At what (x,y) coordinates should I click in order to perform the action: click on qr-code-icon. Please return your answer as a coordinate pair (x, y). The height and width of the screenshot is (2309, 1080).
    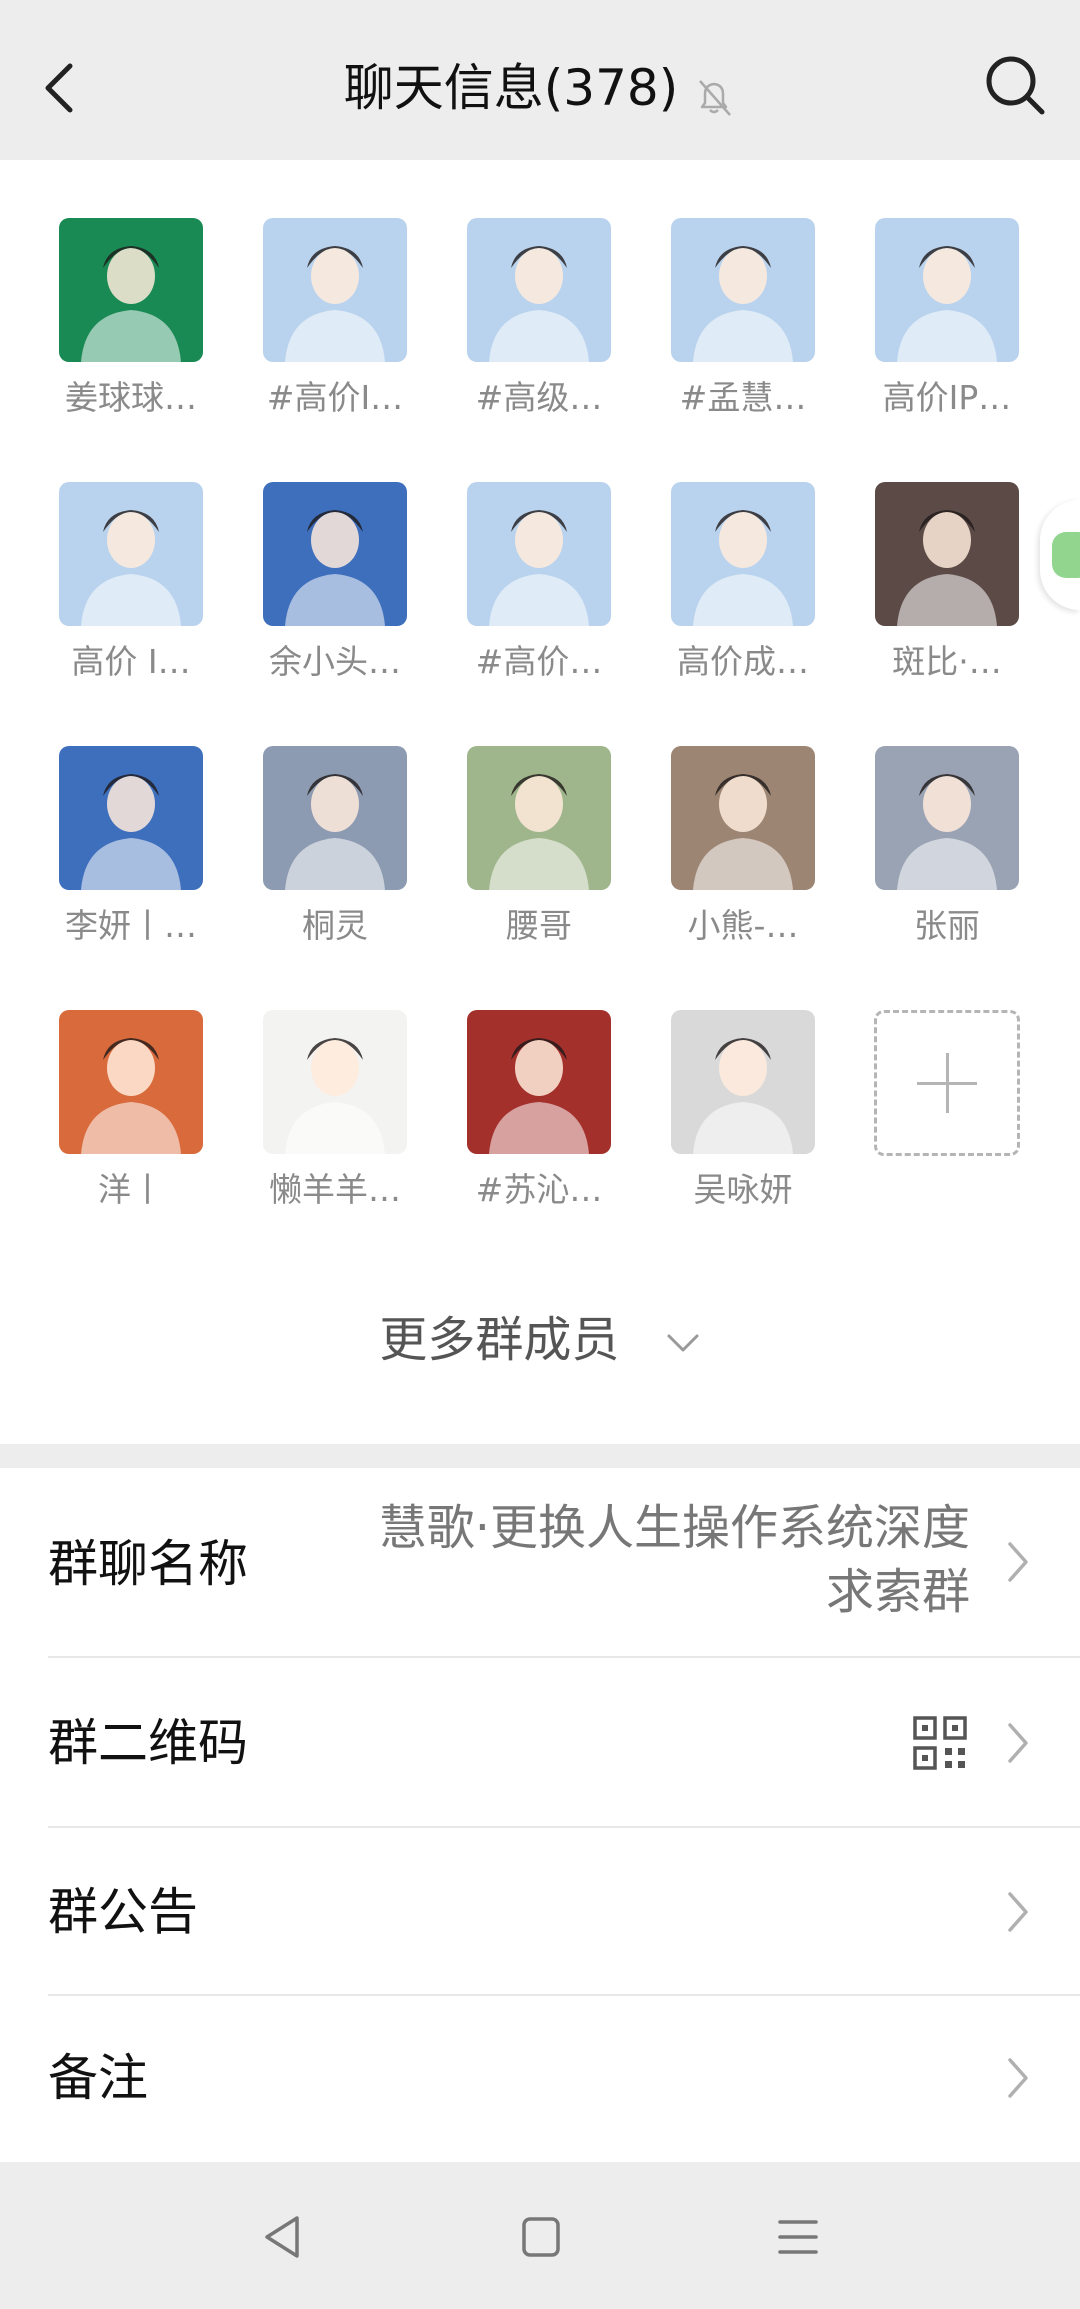
    Looking at the image, I should click on (940, 1743).